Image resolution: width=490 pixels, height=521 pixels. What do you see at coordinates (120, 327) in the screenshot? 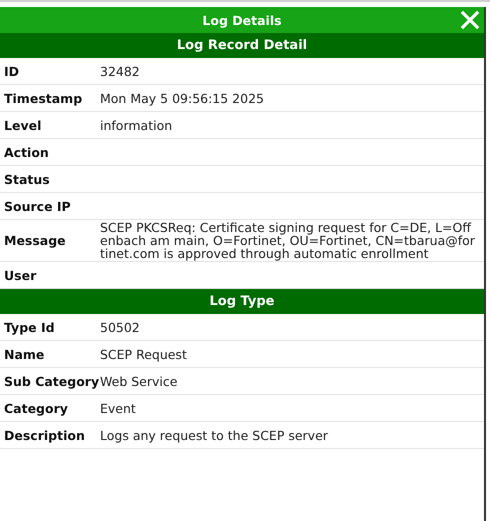
I see `field-value: 50502` at bounding box center [120, 327].